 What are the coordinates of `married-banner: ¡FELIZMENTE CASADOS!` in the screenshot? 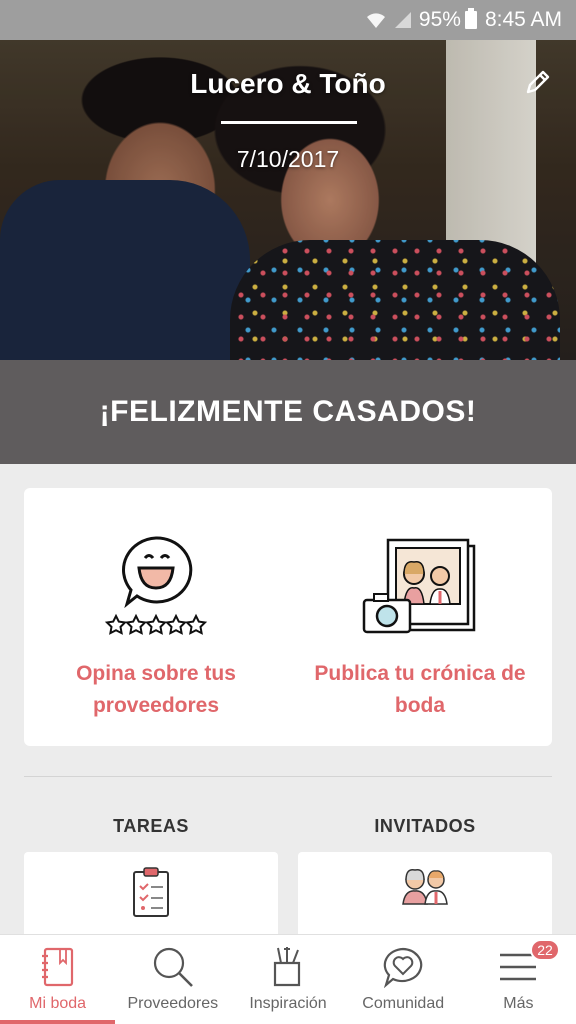 It's located at (288, 412).